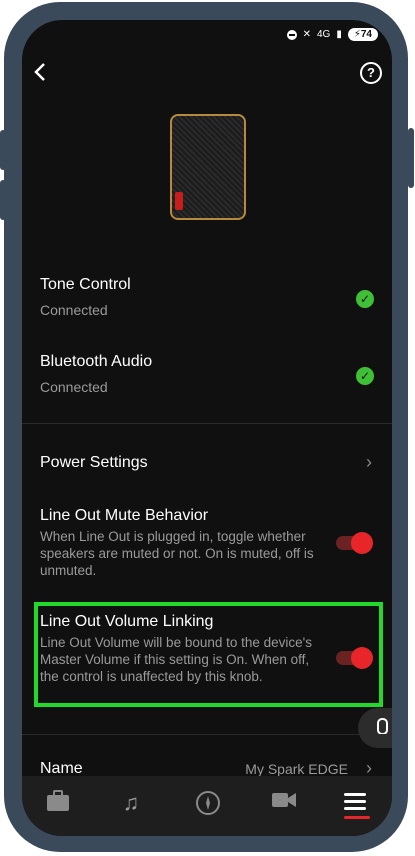 The height and width of the screenshot is (856, 415). I want to click on chevron-left-icon, so click(39, 72).